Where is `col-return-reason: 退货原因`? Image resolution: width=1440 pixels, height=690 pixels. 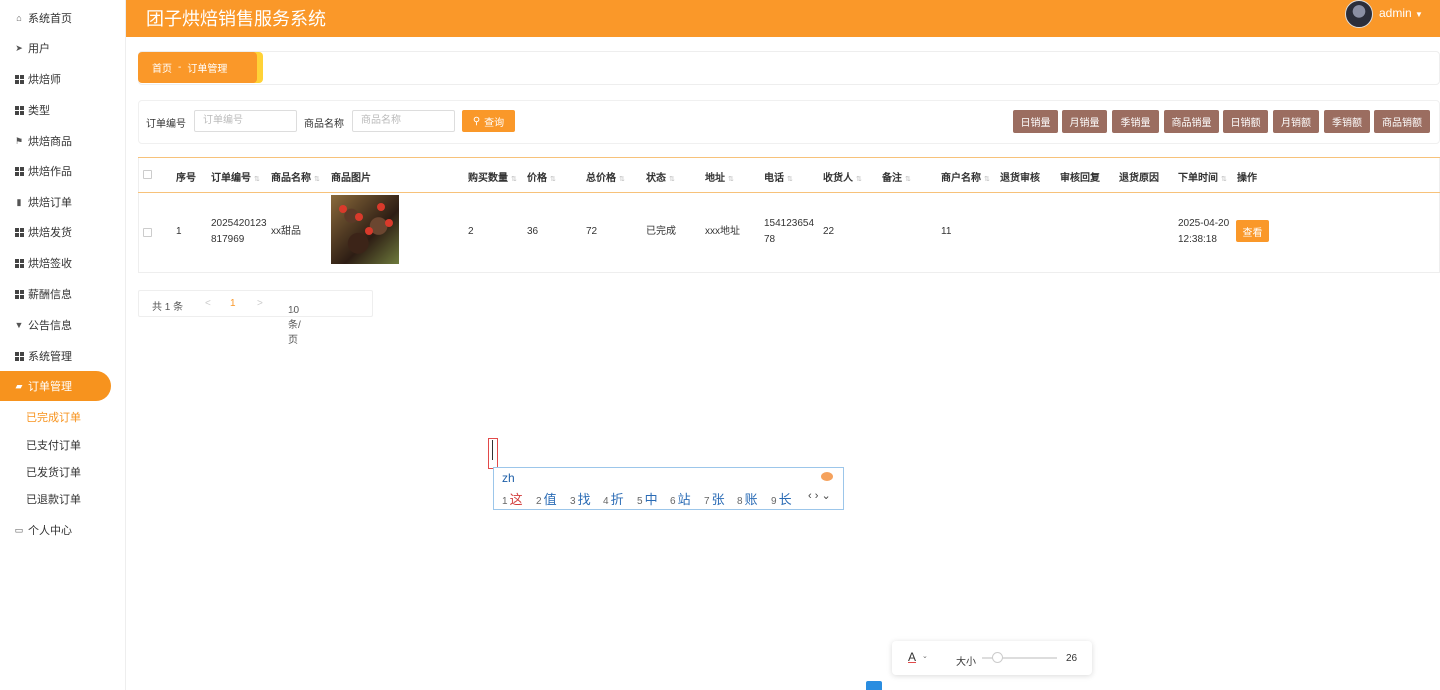
col-return-reason: 退货原因 is located at coordinates (1139, 178).